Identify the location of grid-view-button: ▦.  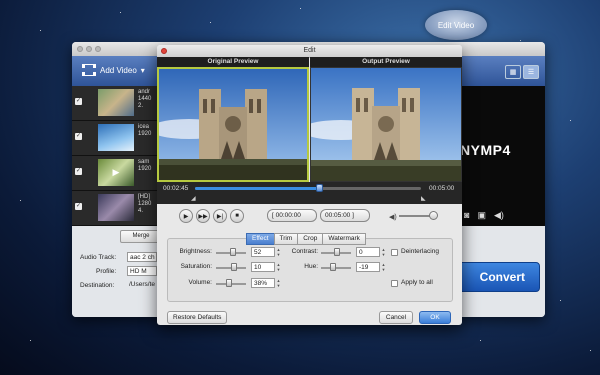
(513, 72).